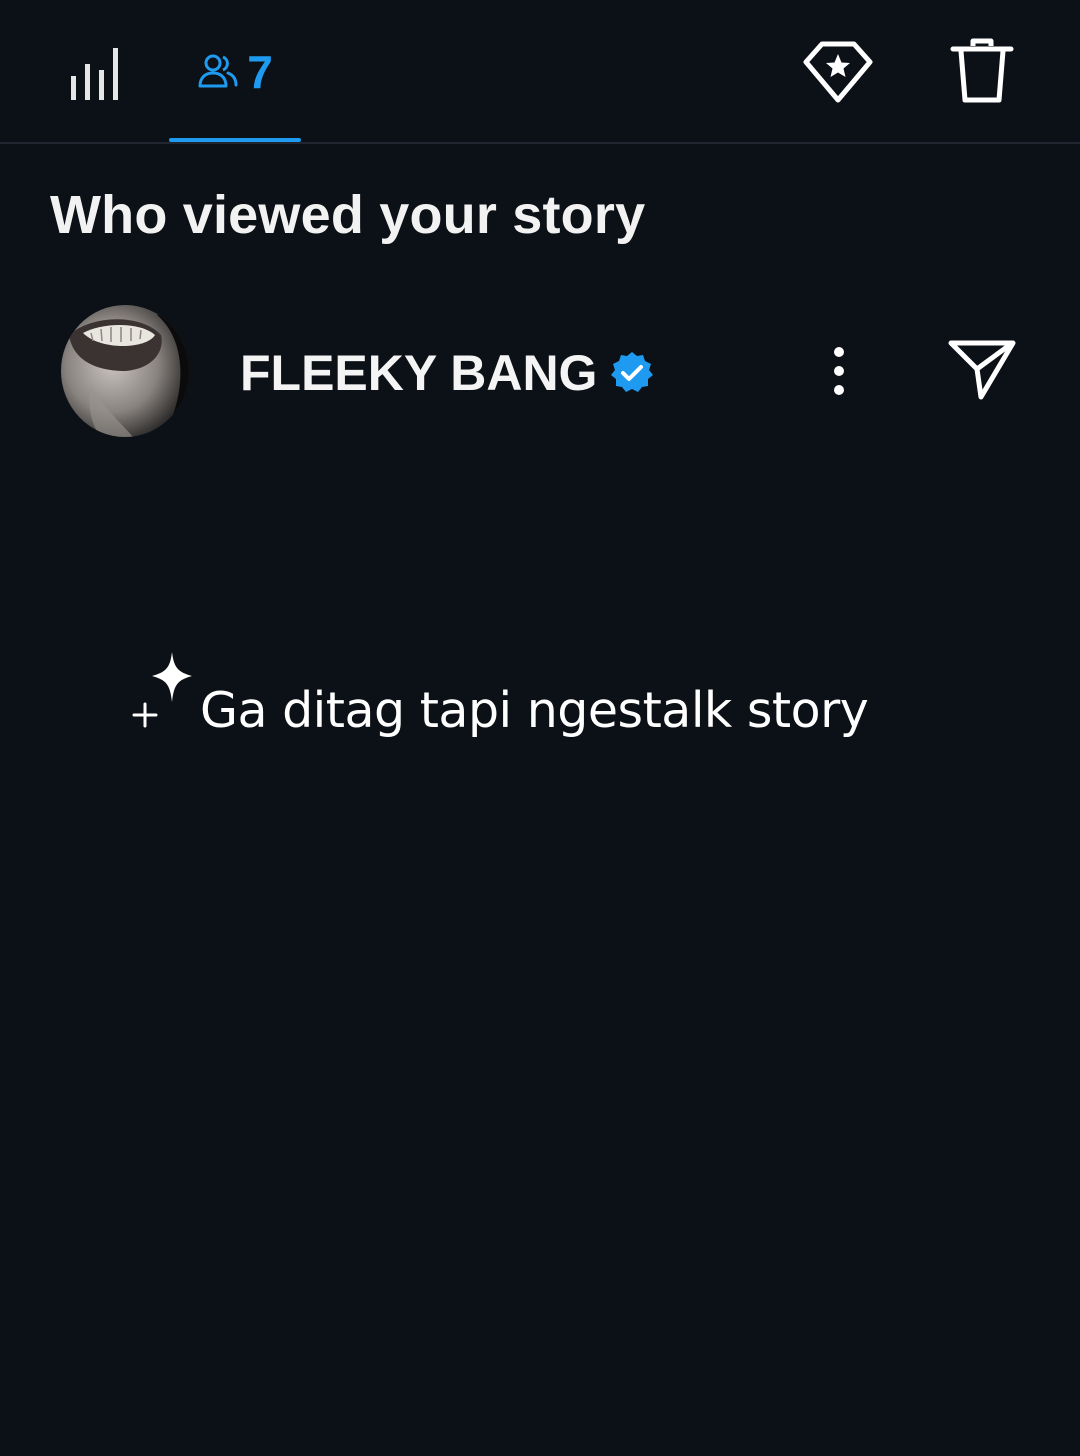 This screenshot has width=1080, height=1456. I want to click on more-options-button, so click(839, 371).